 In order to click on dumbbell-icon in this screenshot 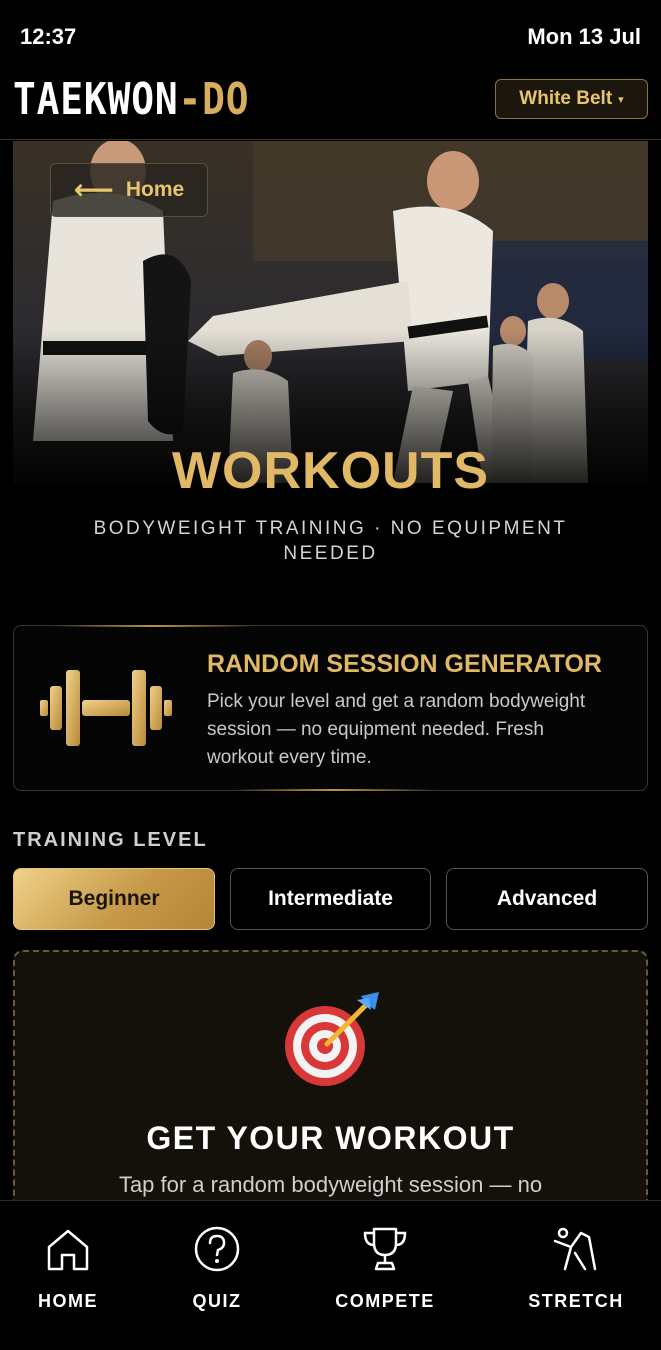, I will do `click(106, 708)`.